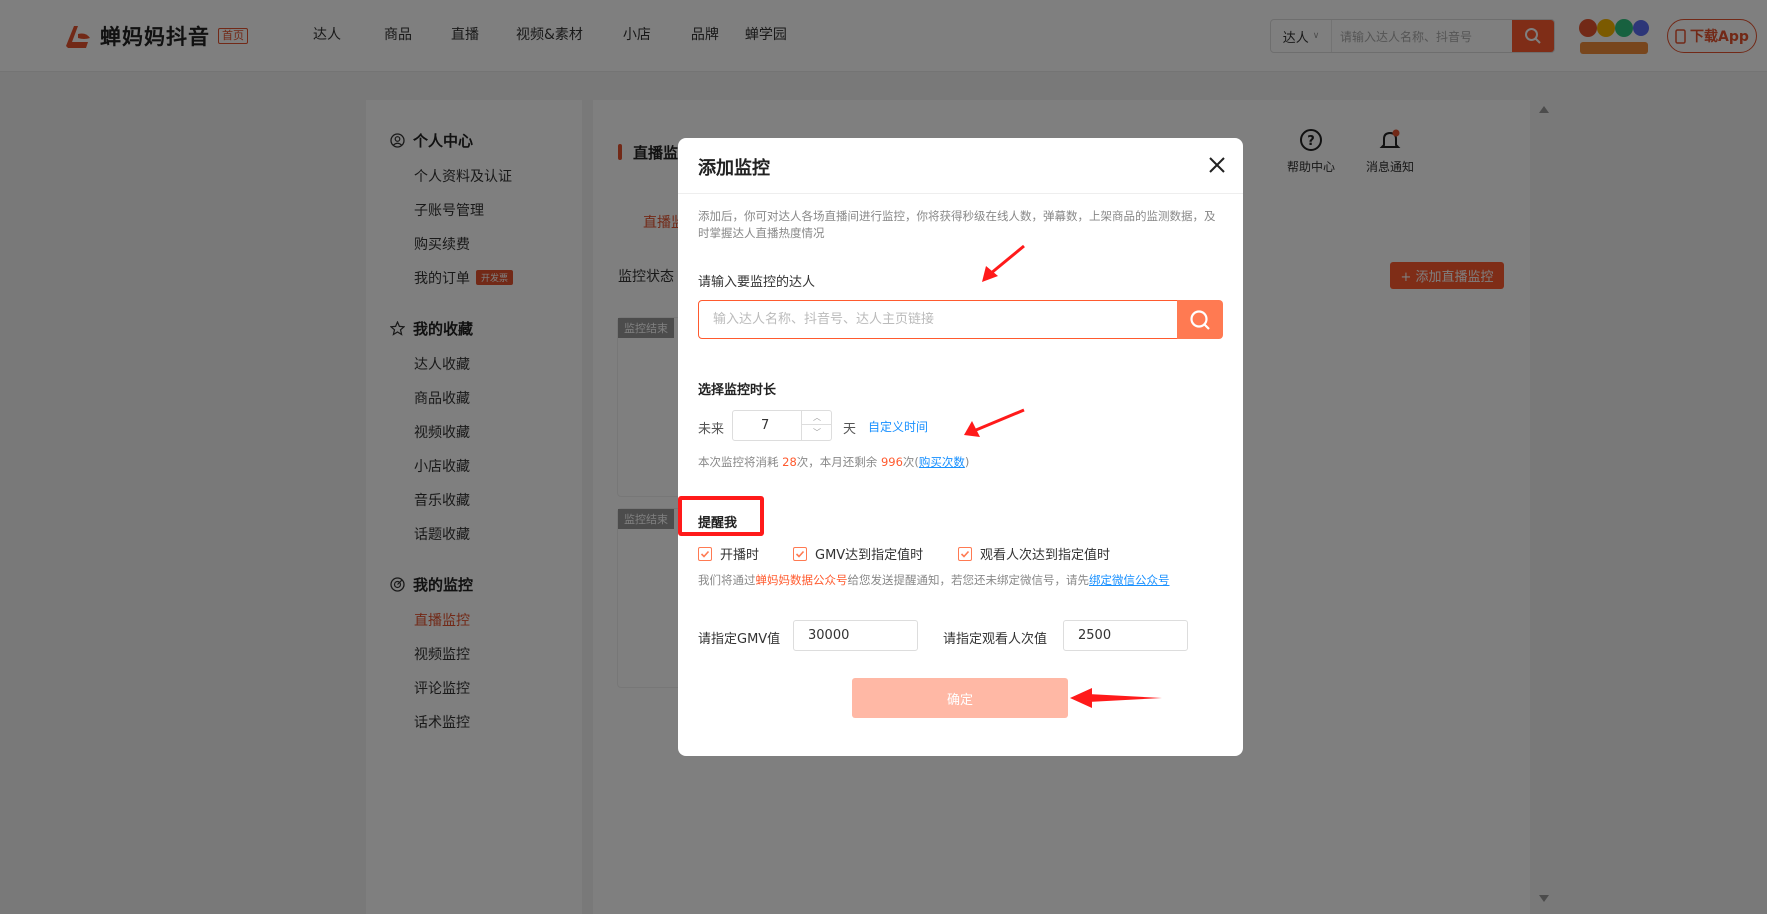  I want to click on target-search-button, so click(1200, 319).